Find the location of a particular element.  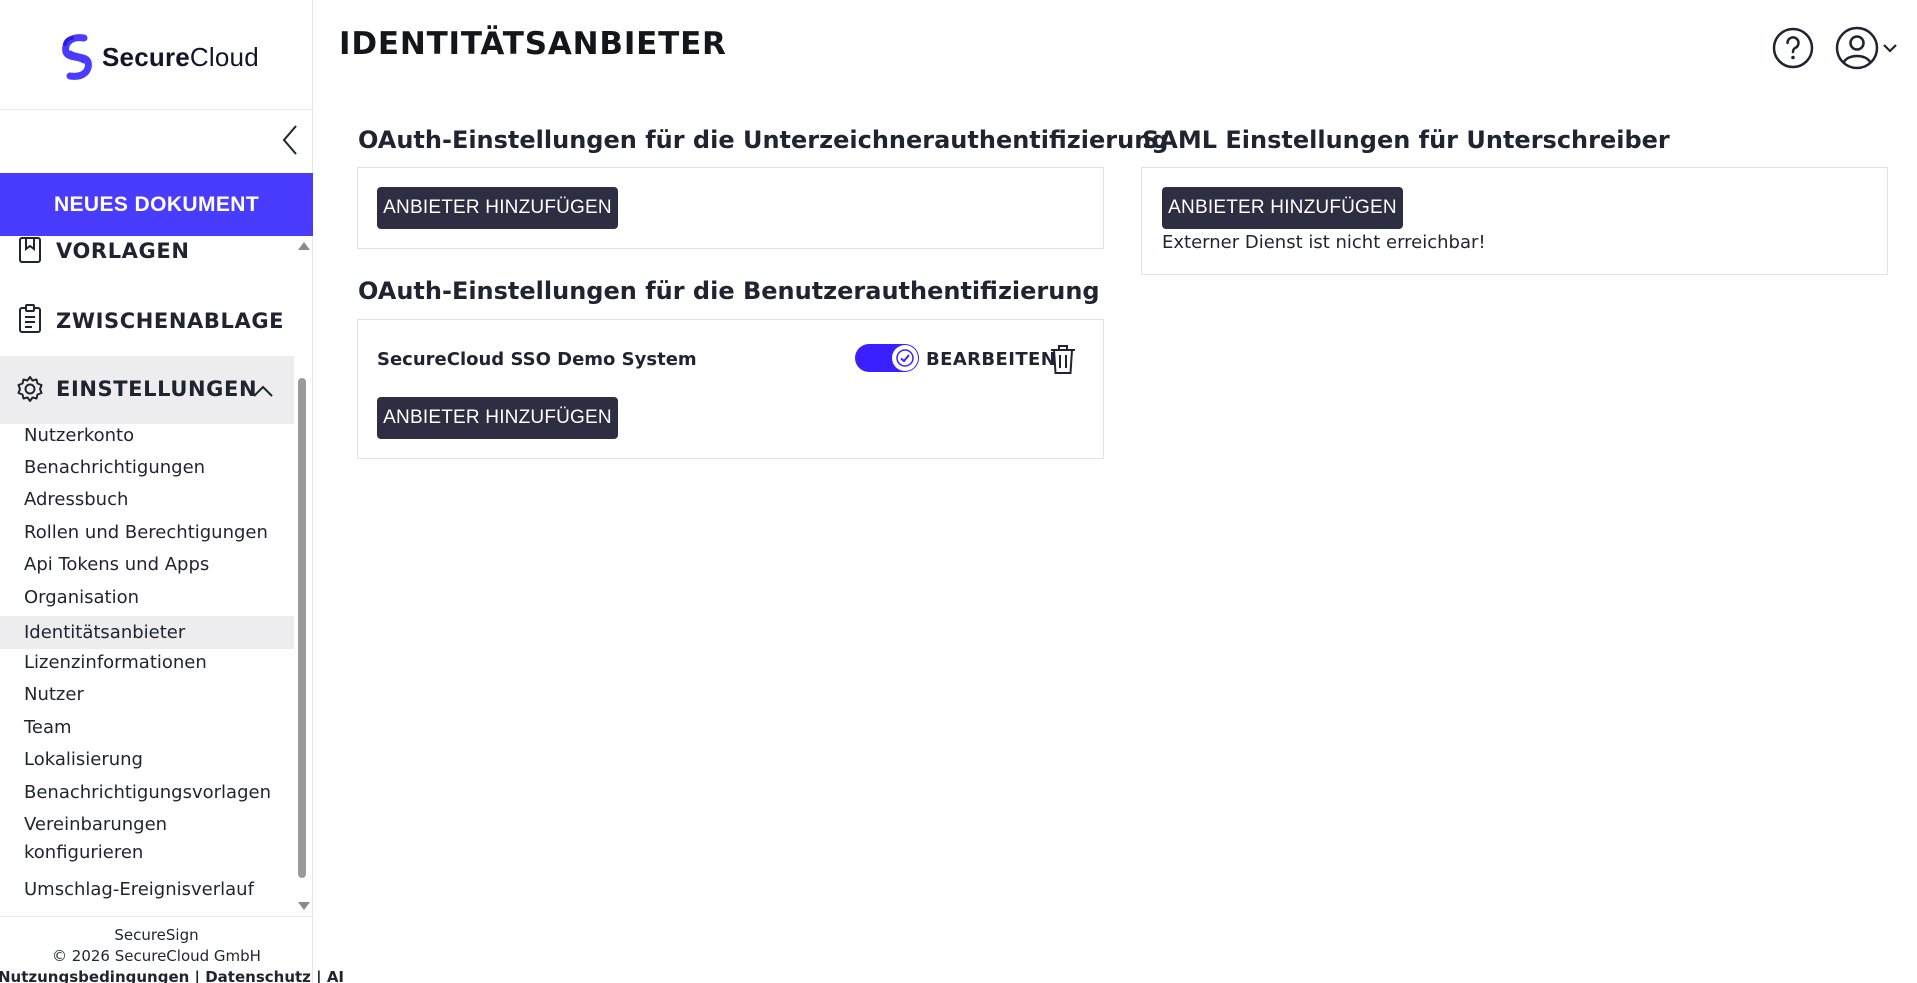

chevron-left-icon is located at coordinates (289, 140).